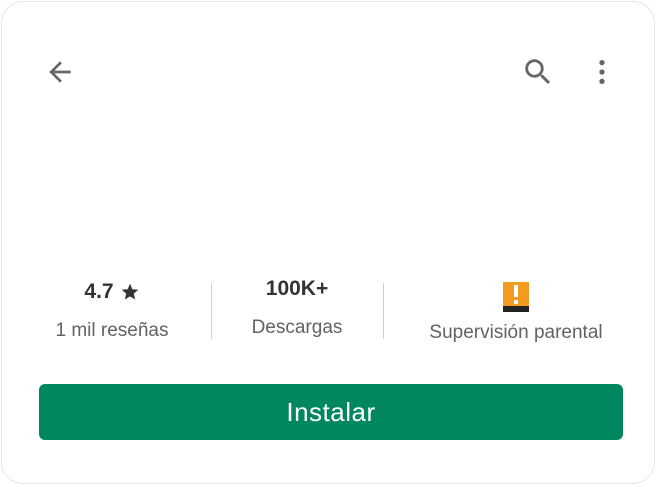 The width and height of the screenshot is (658, 487). I want to click on rating-value-row: 4.7, so click(112, 292).